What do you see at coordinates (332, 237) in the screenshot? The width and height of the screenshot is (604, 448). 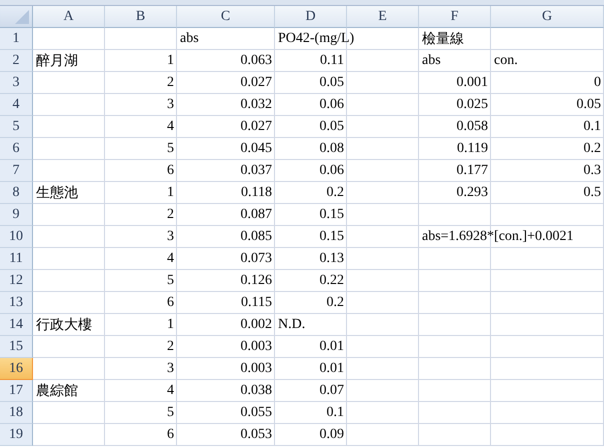 I see `table-cell: 0.15` at bounding box center [332, 237].